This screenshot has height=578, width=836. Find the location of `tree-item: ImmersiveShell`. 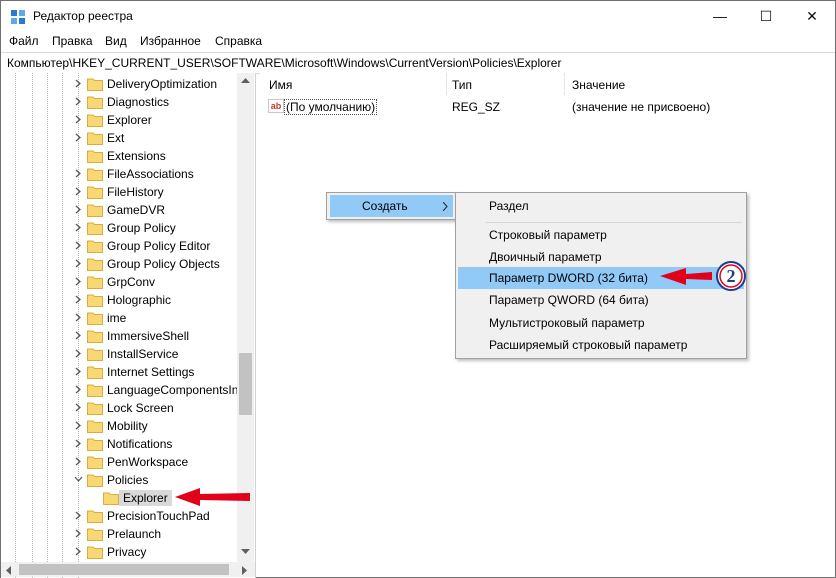

tree-item: ImmersiveShell is located at coordinates (119, 336).